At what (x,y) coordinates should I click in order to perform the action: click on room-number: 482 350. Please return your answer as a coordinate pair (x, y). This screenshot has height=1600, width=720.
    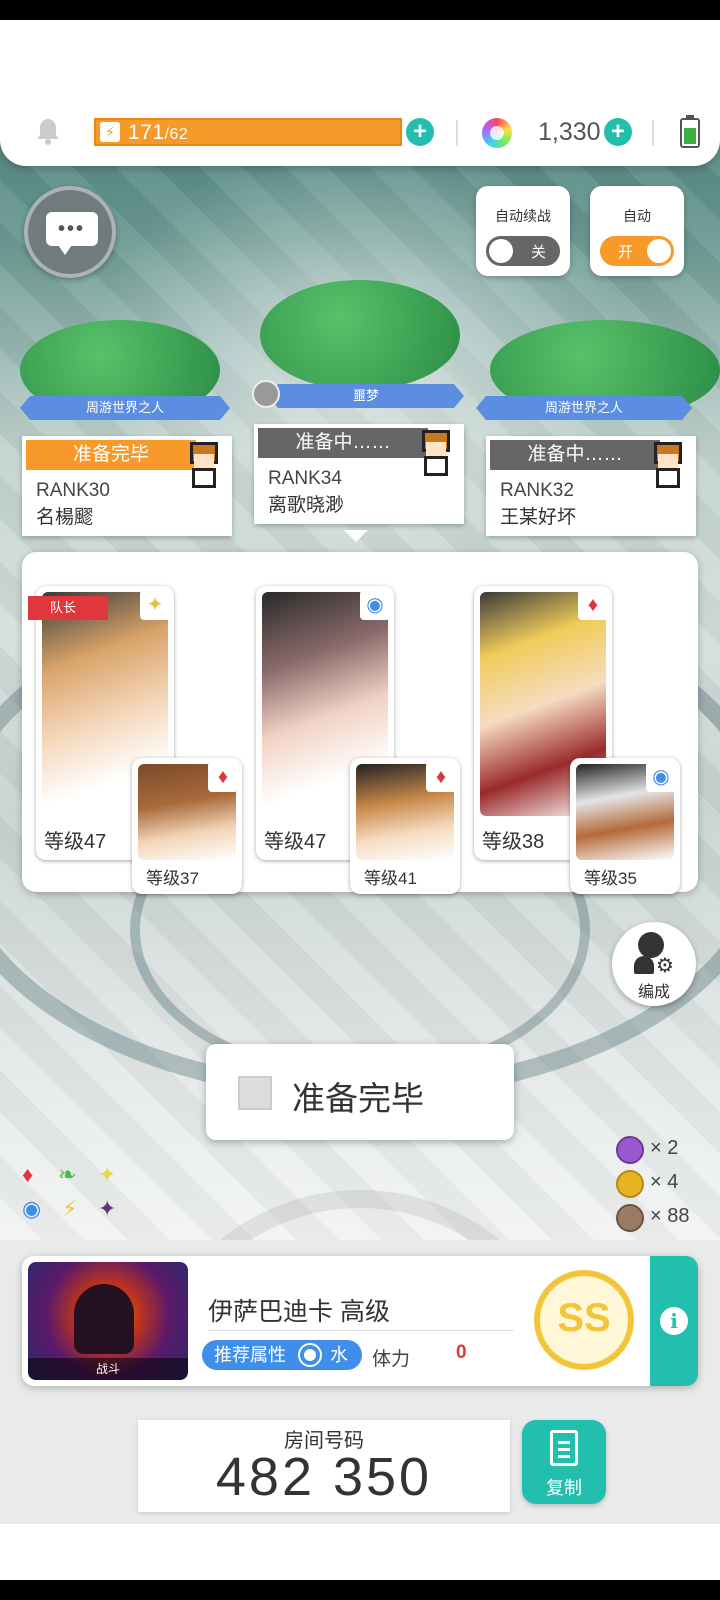
    Looking at the image, I should click on (324, 1477).